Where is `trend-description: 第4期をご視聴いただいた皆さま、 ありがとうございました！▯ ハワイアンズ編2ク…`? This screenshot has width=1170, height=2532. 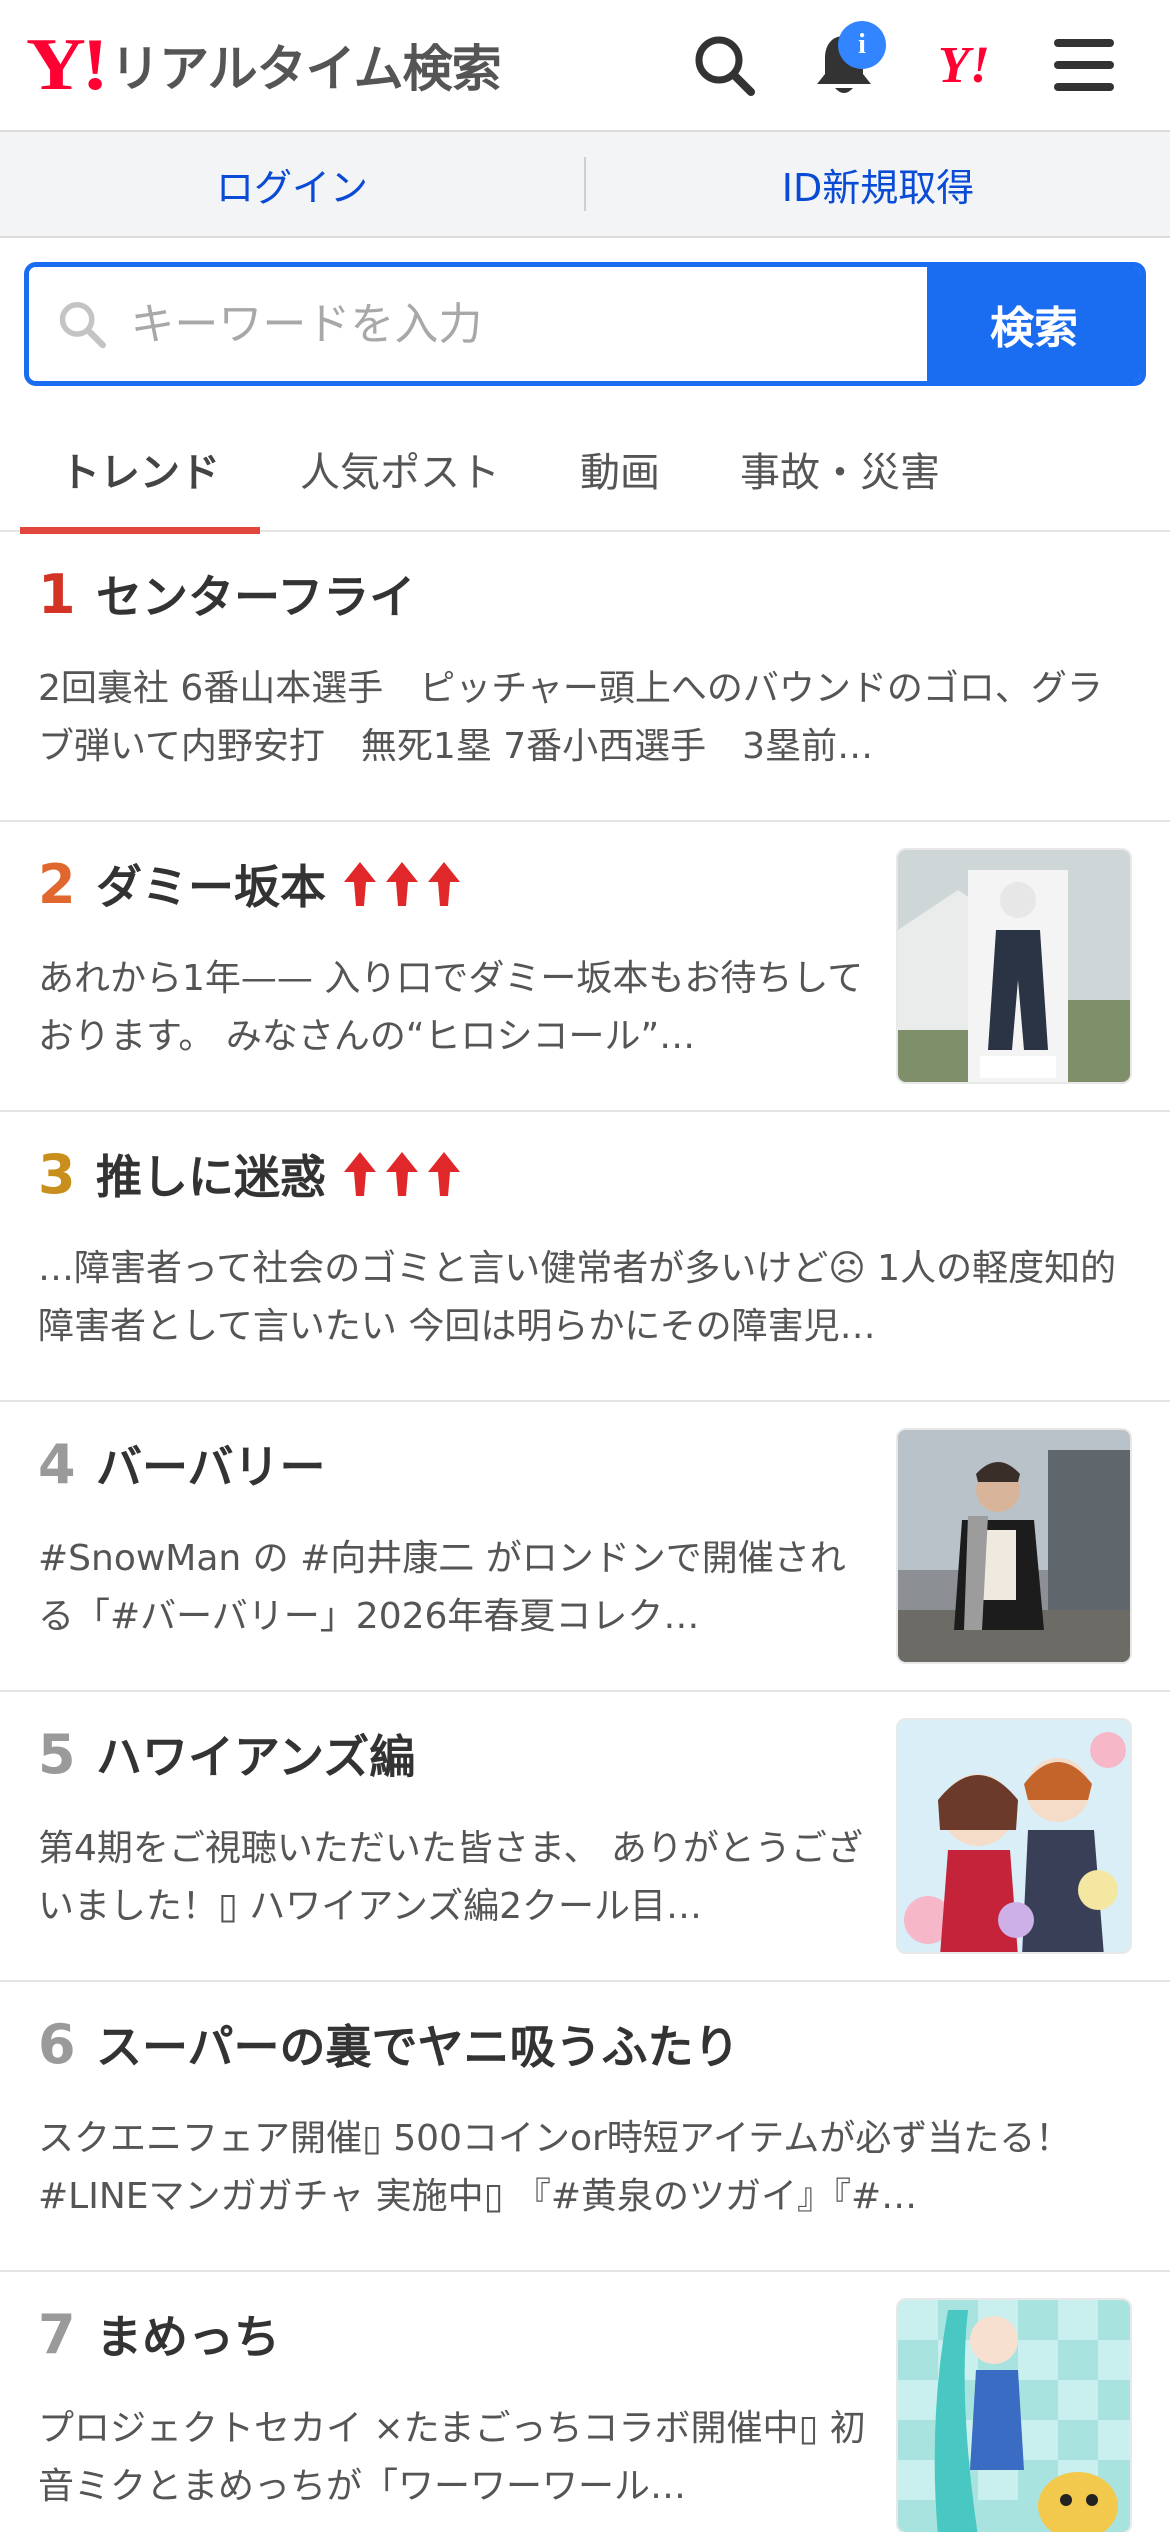
trend-description: 第4期をご視聴いただいた皆さま、 ありがとうございました！▯ ハワイアンズ編2ク… is located at coordinates (450, 1877).